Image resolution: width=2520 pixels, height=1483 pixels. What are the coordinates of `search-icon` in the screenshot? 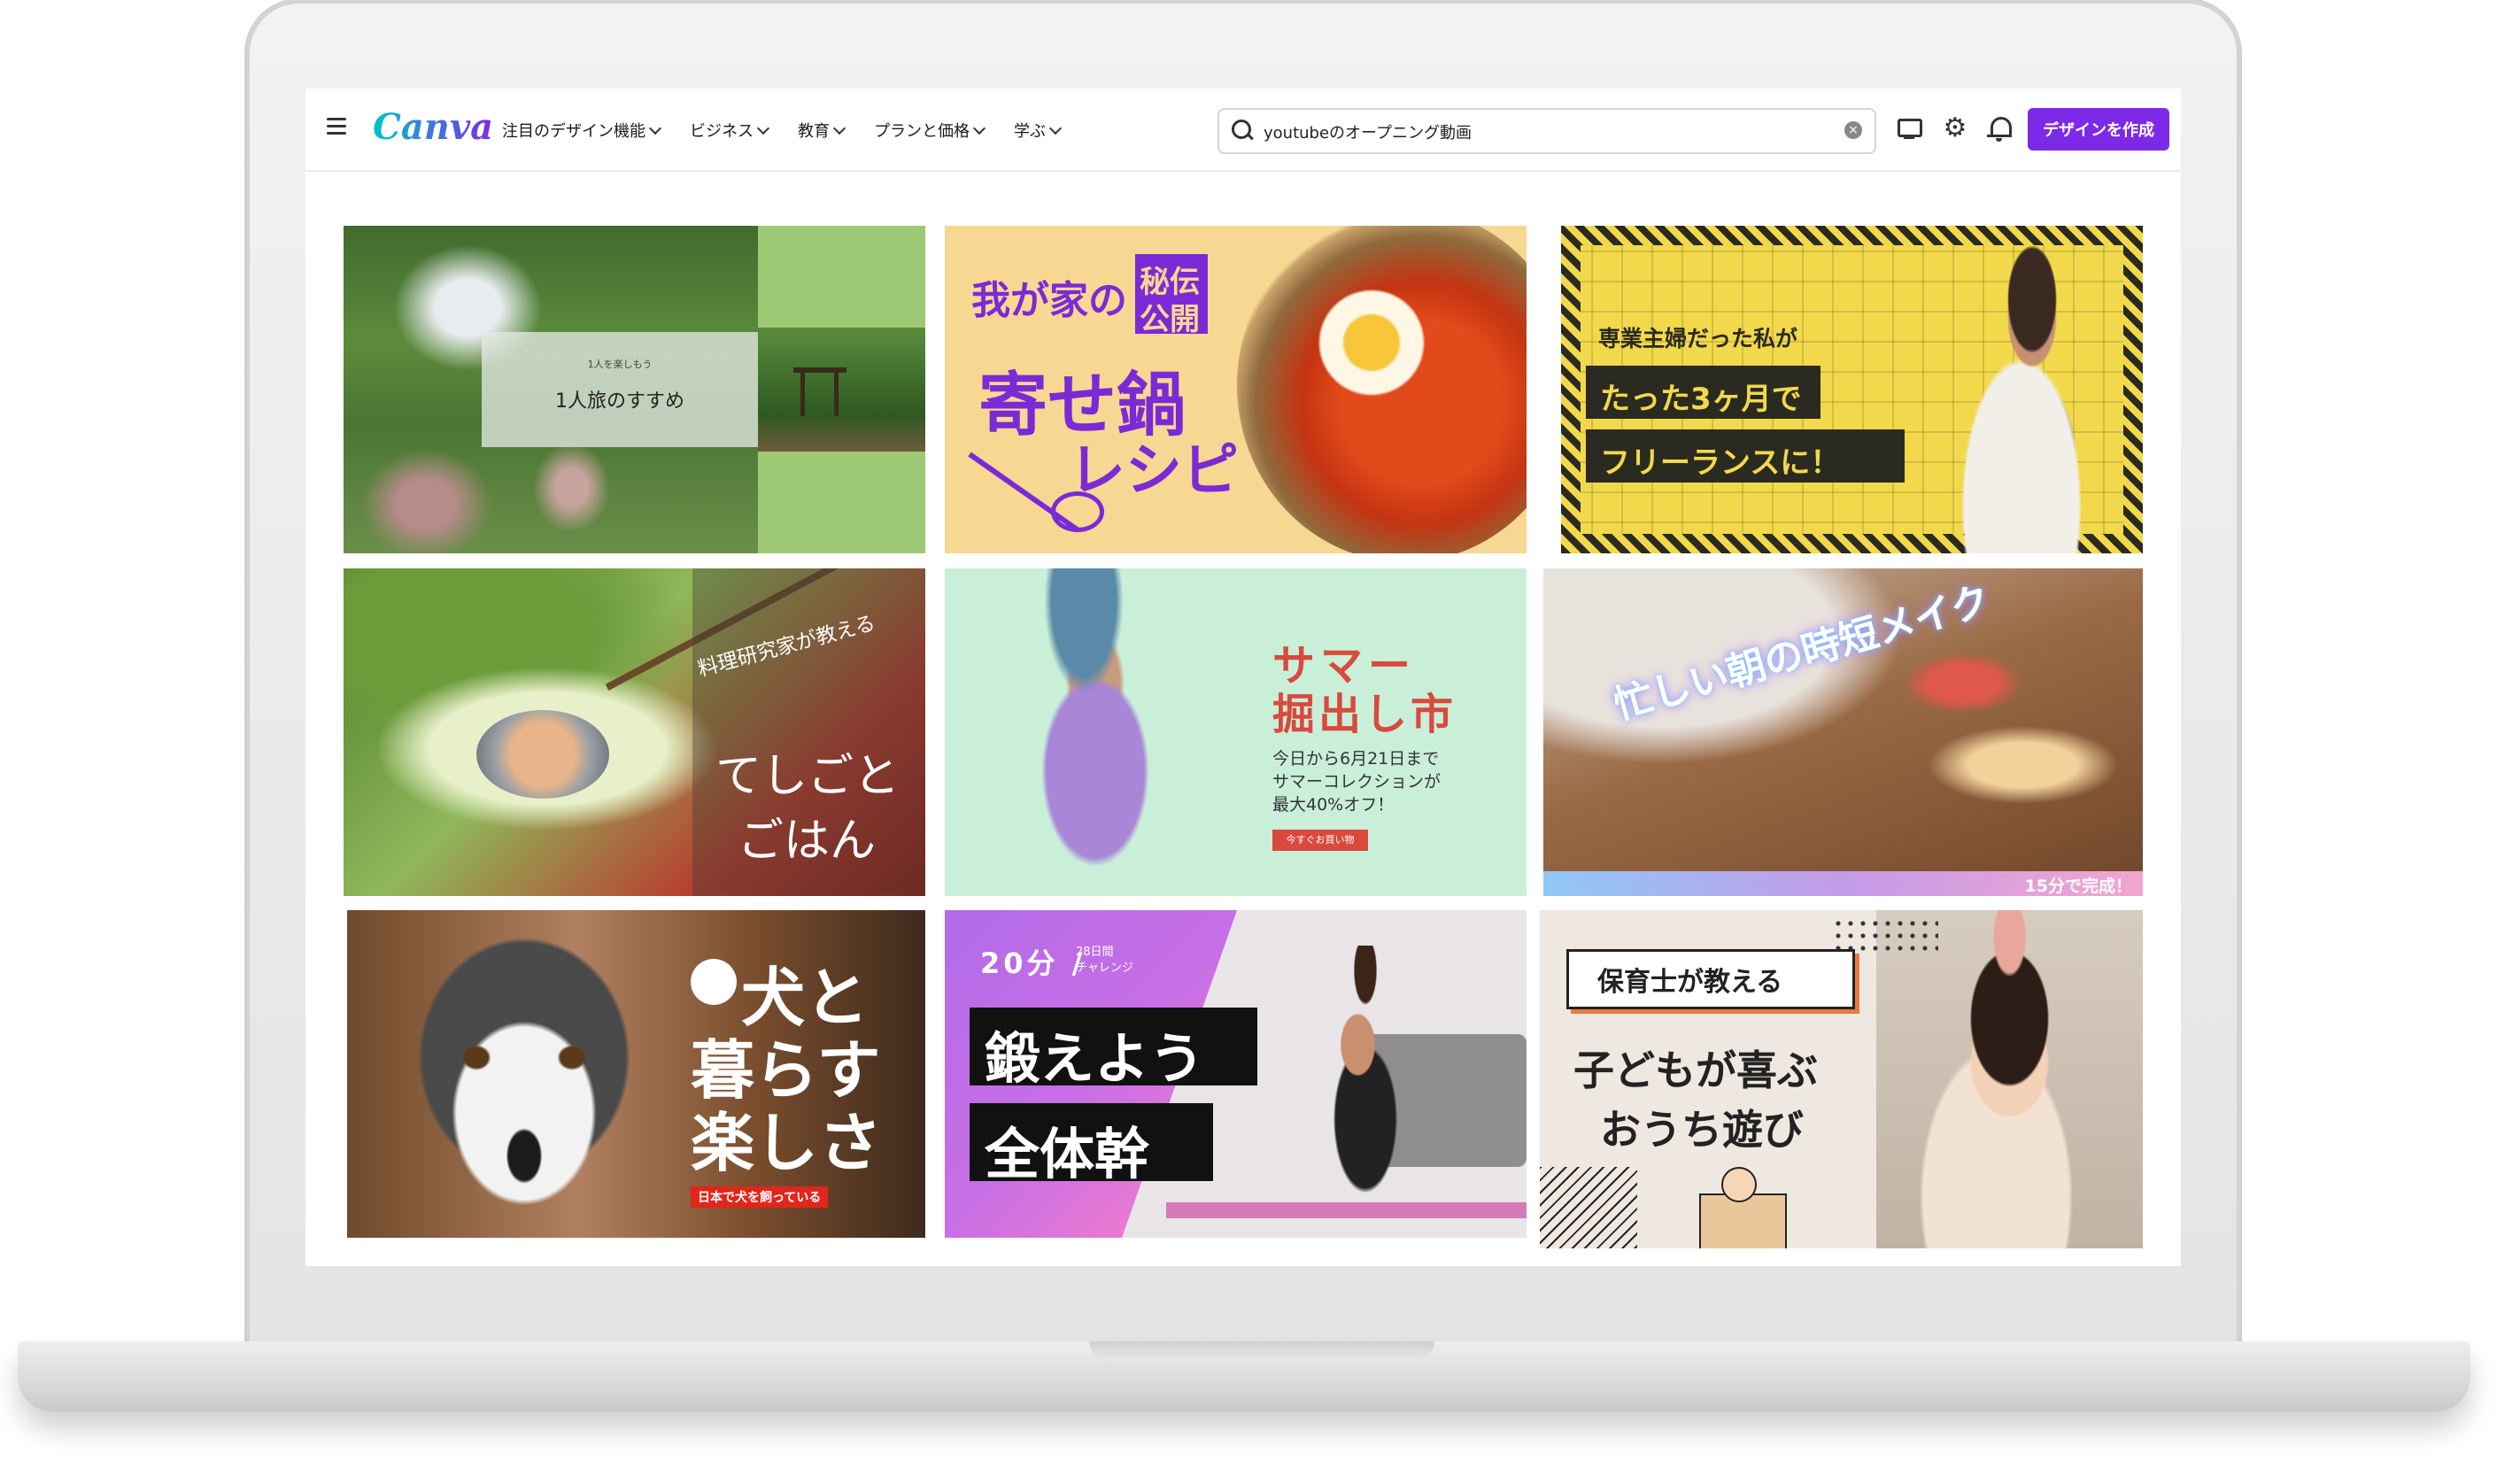 It's located at (1241, 129).